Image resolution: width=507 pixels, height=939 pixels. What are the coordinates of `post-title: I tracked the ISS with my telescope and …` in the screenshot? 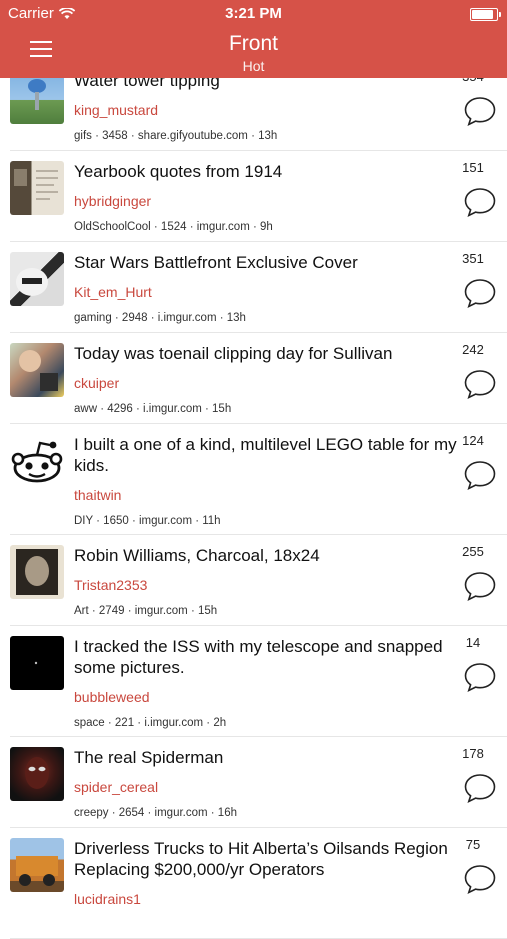 It's located at (267, 657).